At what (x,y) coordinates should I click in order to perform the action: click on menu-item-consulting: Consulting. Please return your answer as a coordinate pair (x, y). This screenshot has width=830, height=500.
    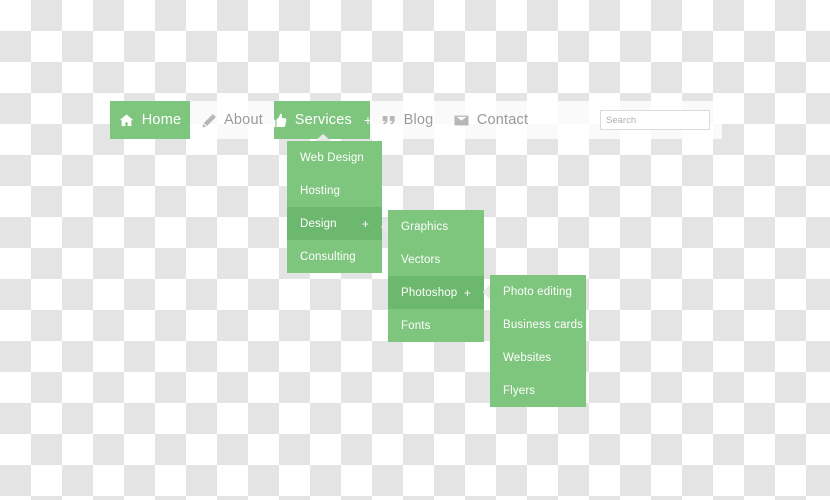
    Looking at the image, I should click on (334, 256).